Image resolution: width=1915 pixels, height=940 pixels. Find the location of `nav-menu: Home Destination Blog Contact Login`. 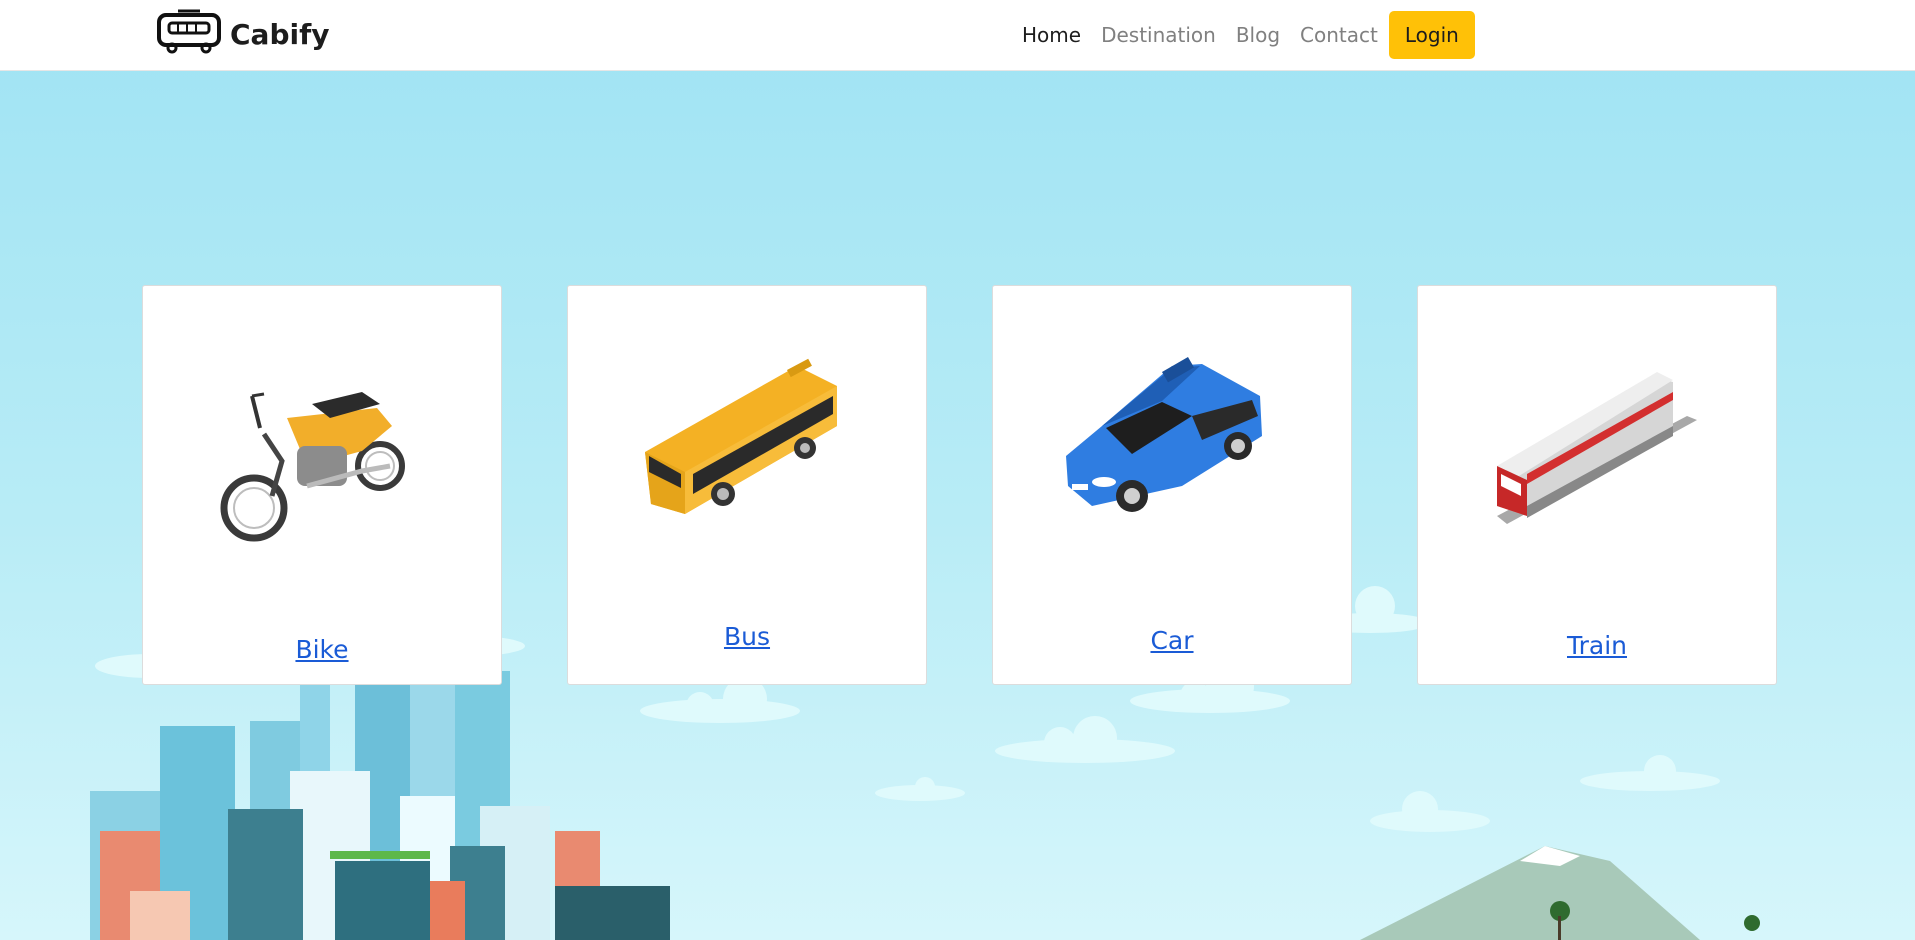

nav-menu: Home Destination Blog Contact Login is located at coordinates (1243, 35).